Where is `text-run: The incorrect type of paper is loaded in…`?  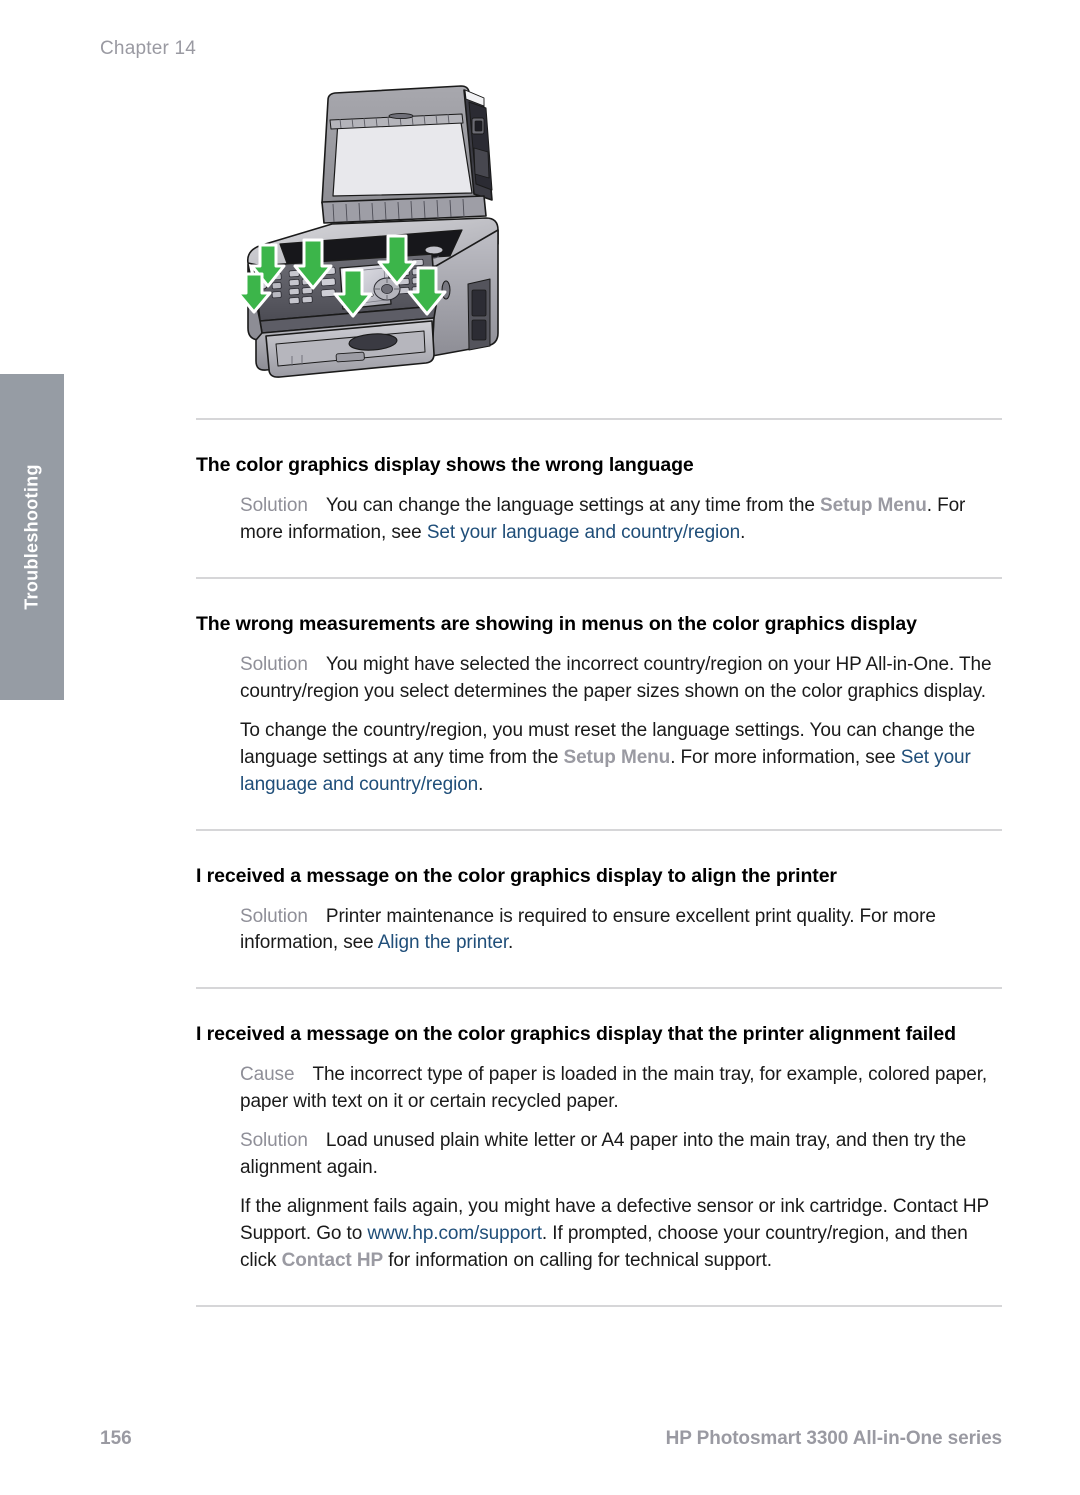
text-run: The incorrect type of paper is loaded in… is located at coordinates (614, 1088).